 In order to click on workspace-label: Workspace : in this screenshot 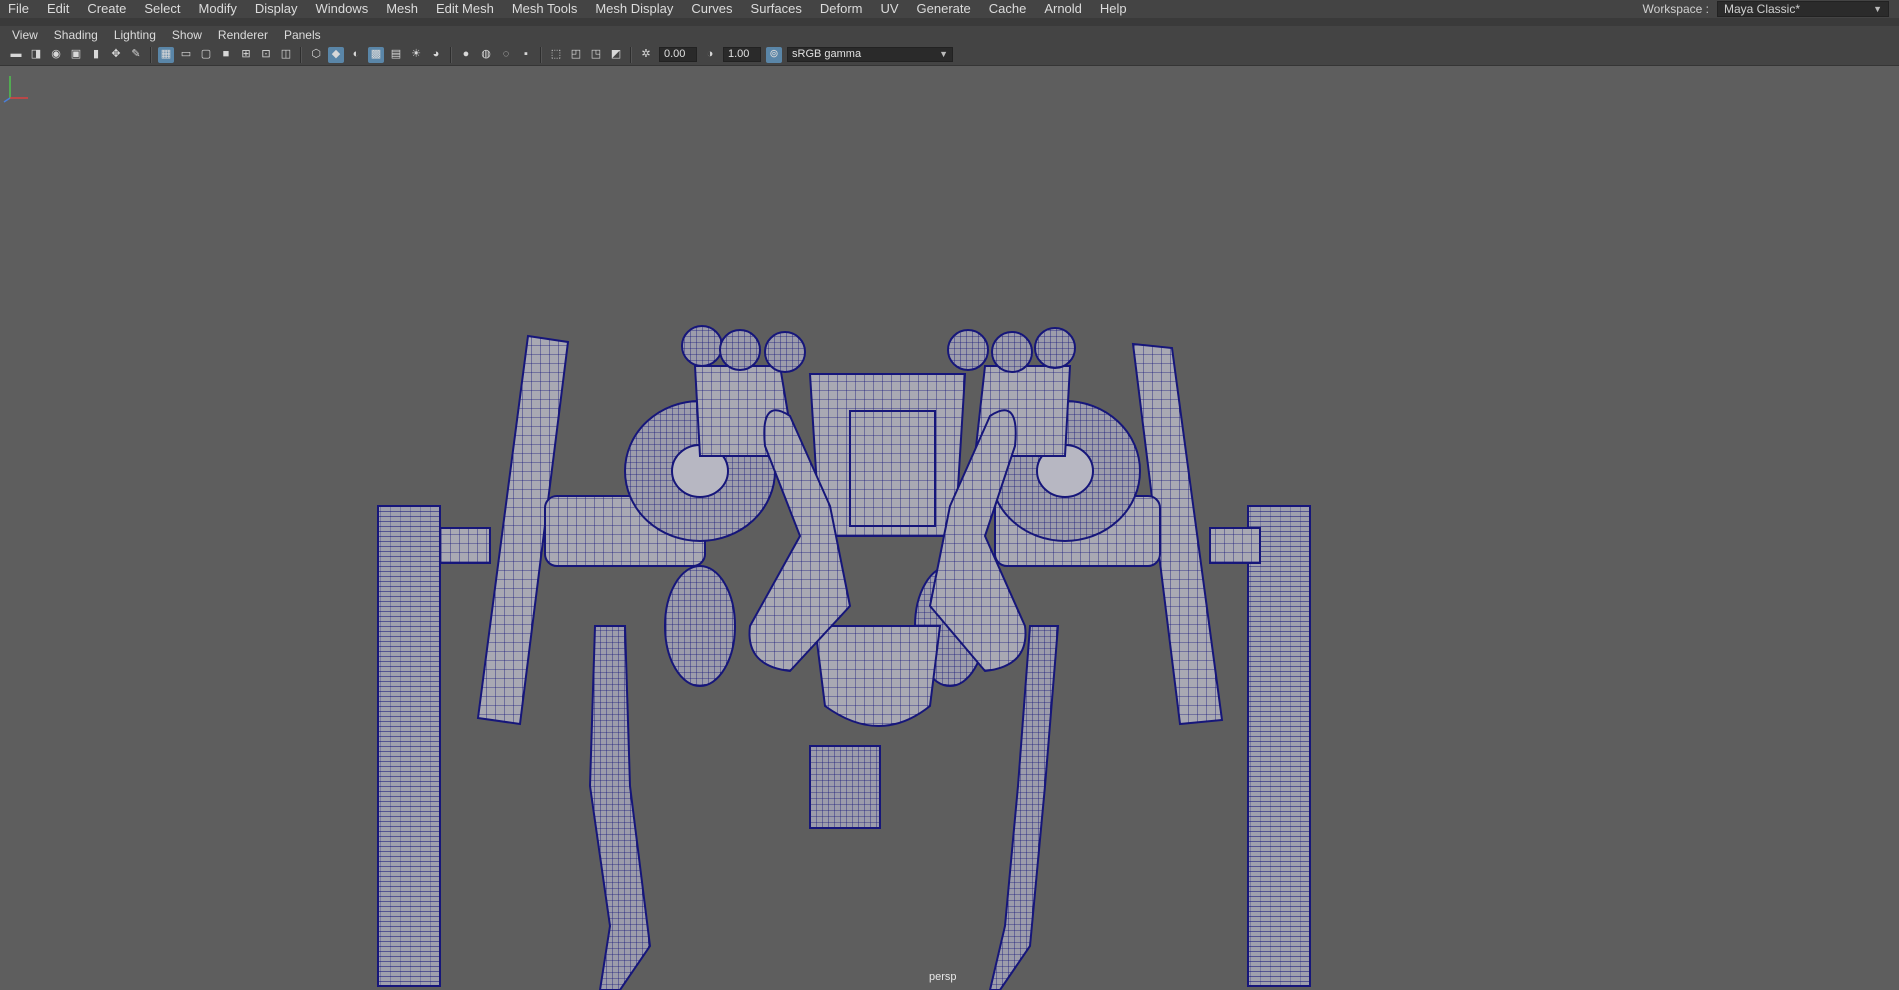, I will do `click(1675, 9)`.